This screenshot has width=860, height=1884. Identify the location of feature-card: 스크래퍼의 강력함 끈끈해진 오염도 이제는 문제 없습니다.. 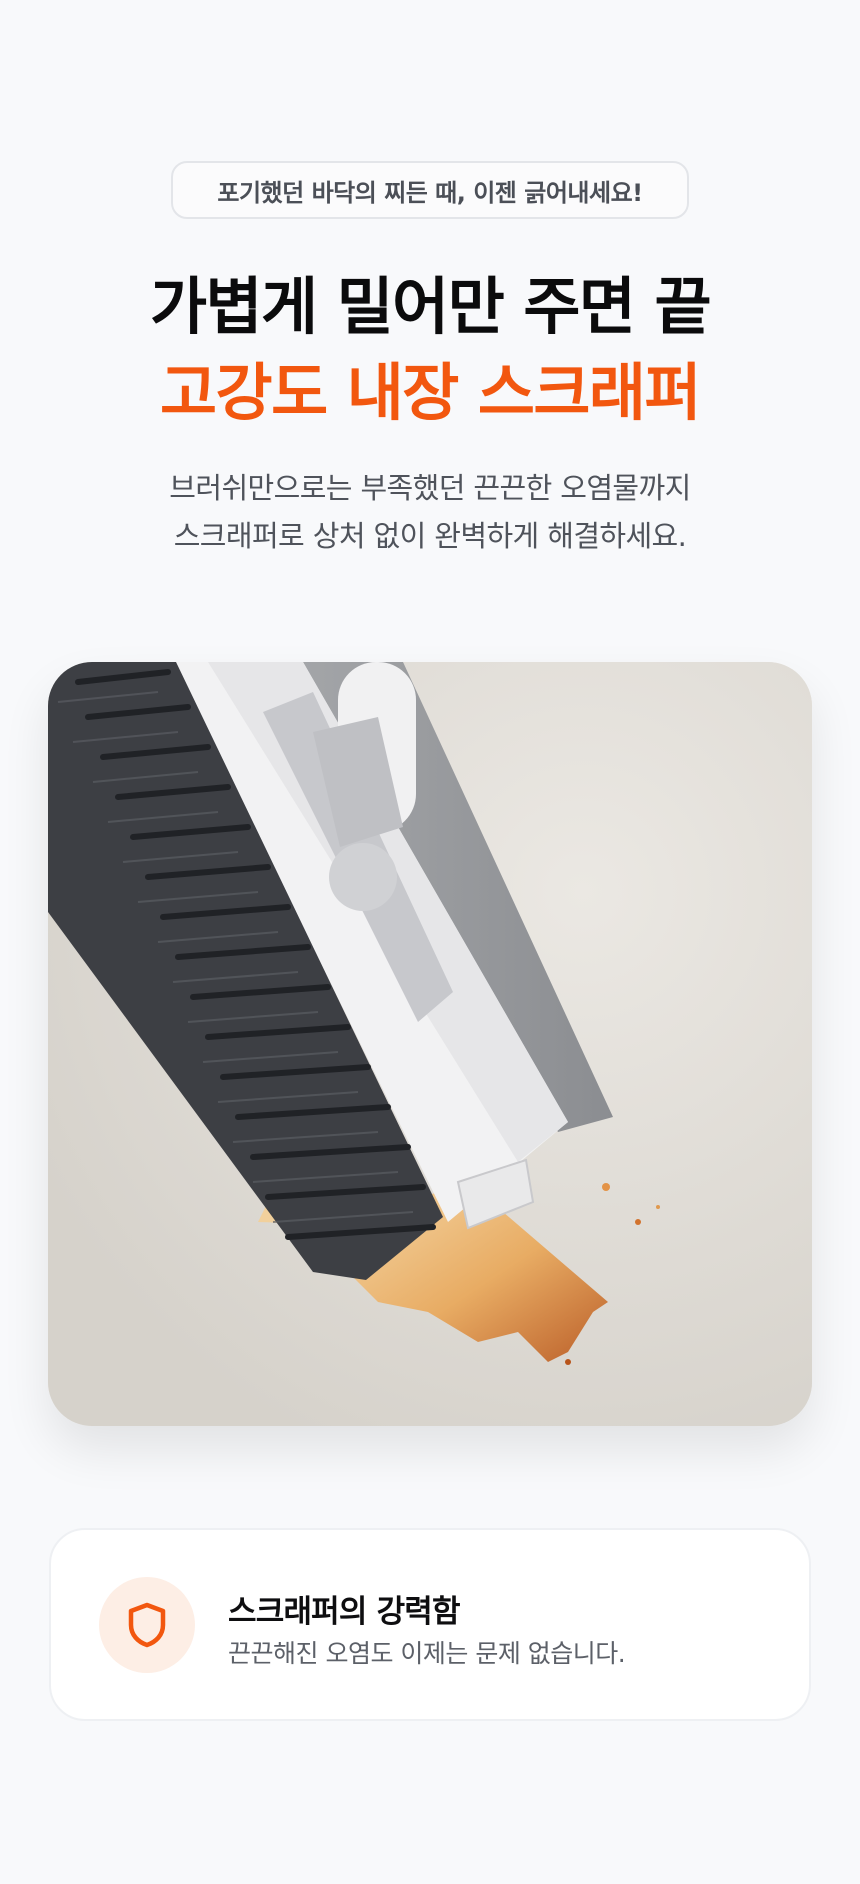
(430, 1624).